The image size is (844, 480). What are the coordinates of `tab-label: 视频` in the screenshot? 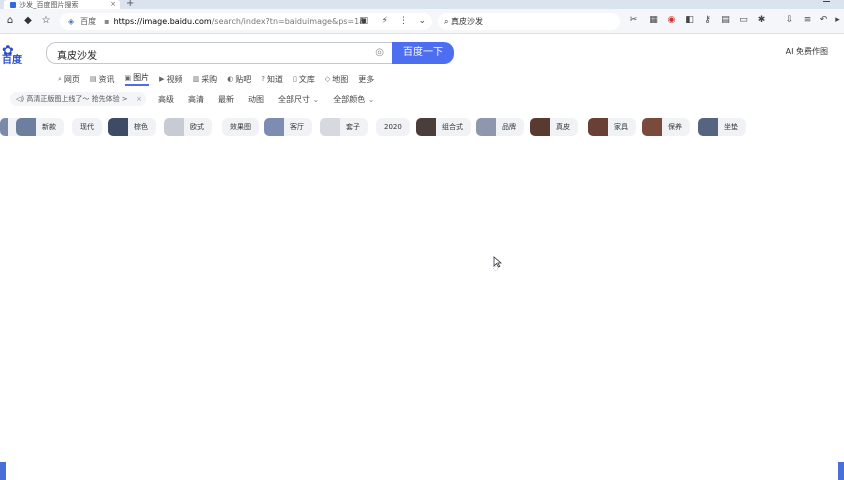 It's located at (174, 79).